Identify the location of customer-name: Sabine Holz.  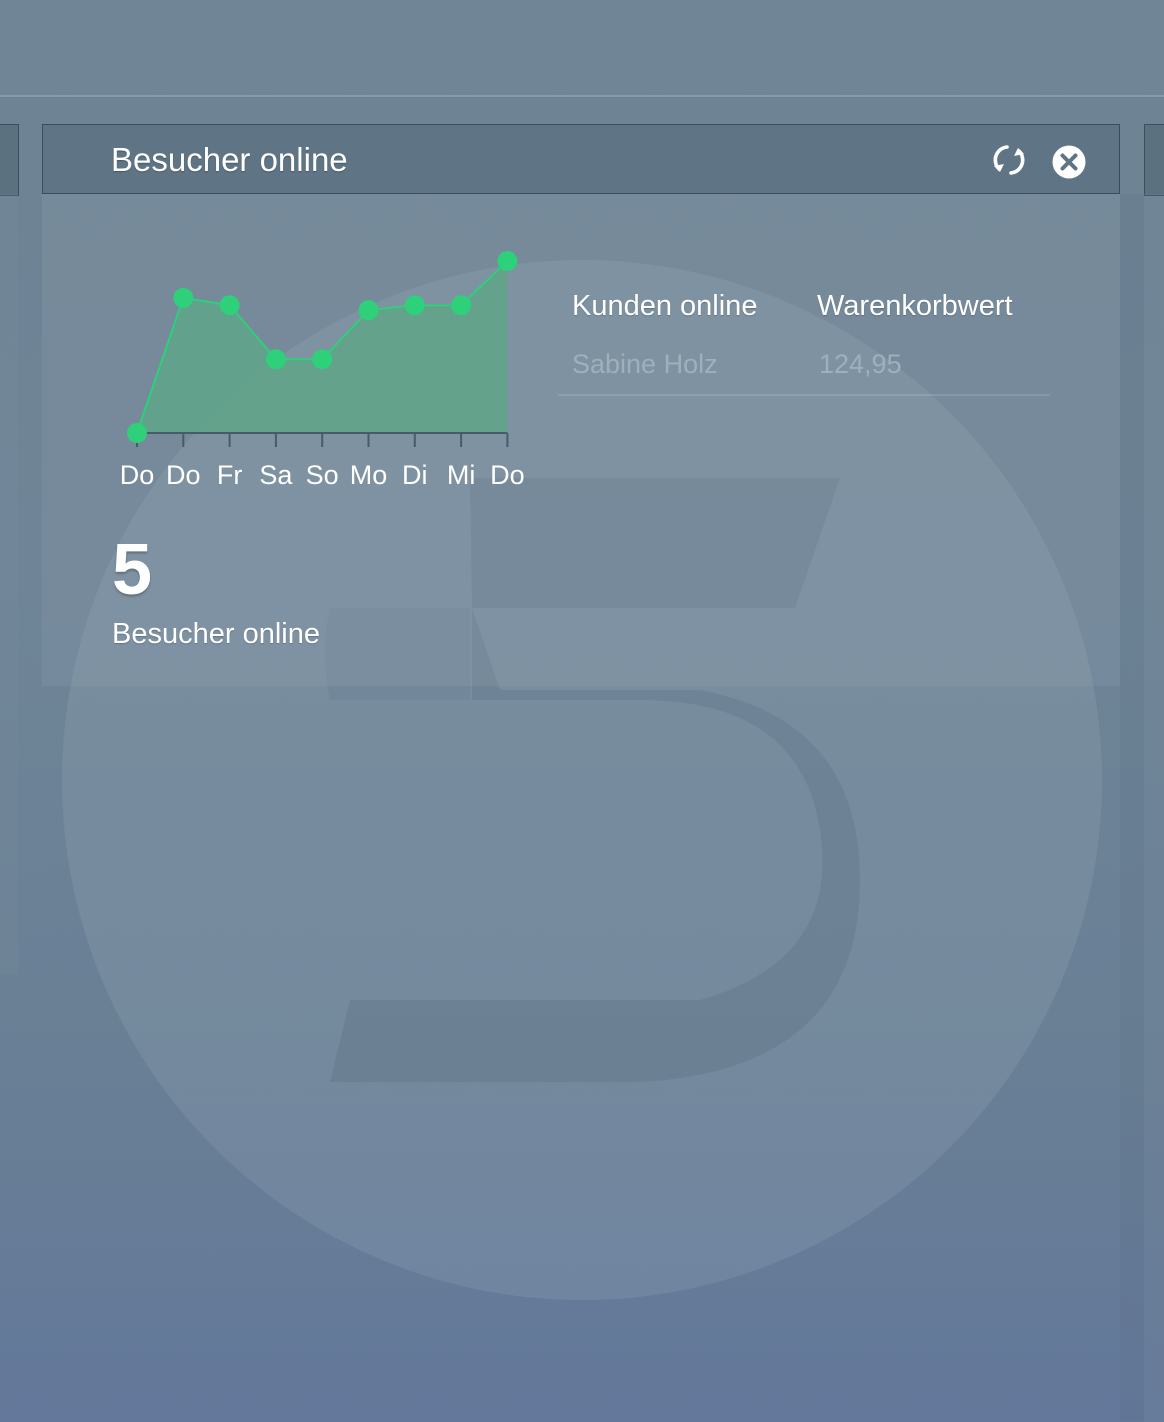
(645, 364).